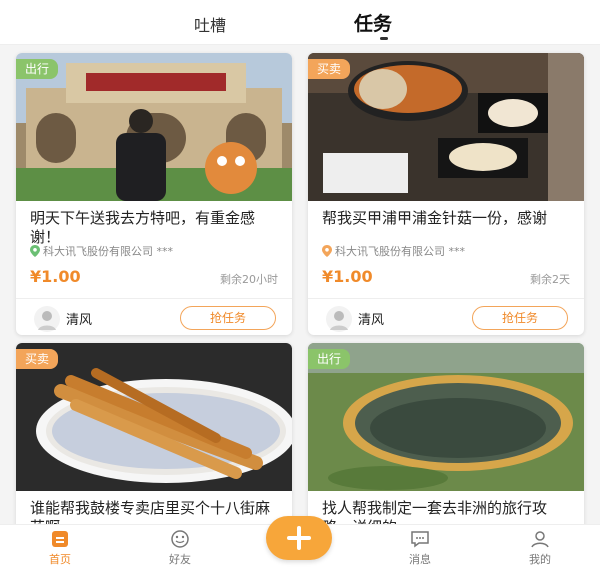 The width and height of the screenshot is (600, 567). I want to click on home-icon, so click(60, 539).